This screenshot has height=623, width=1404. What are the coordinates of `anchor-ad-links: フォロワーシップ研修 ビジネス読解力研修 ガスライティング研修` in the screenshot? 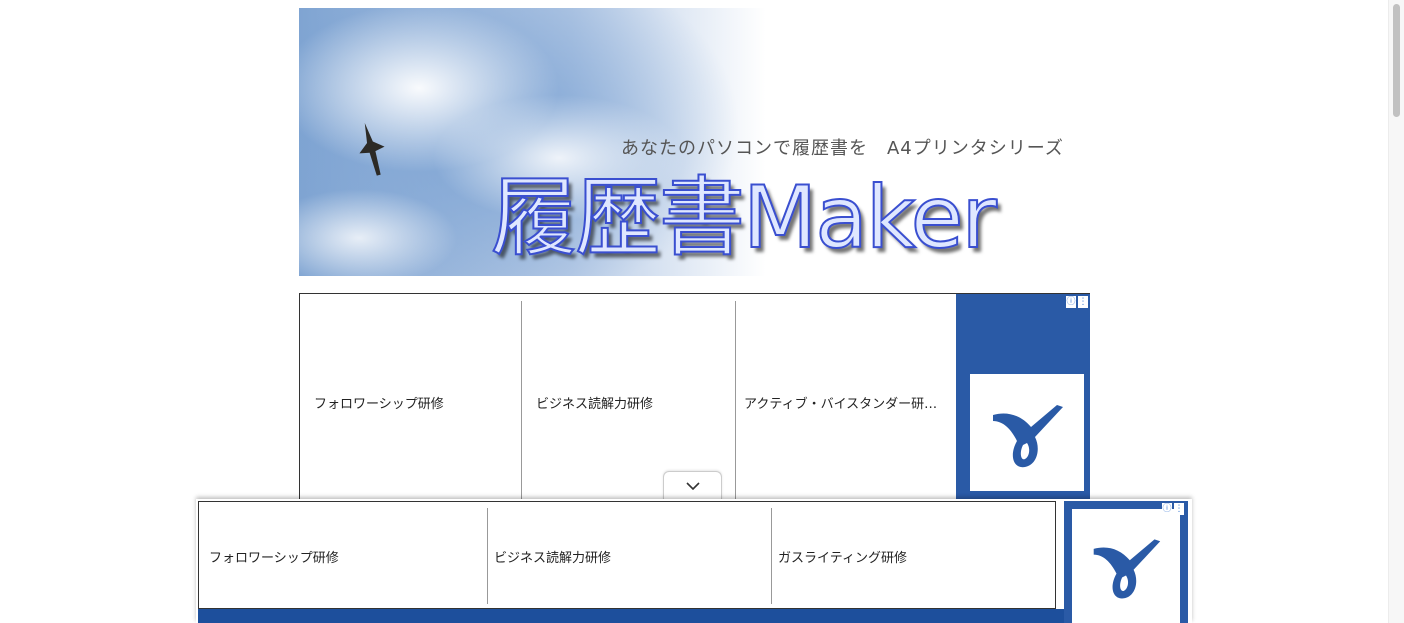 It's located at (627, 555).